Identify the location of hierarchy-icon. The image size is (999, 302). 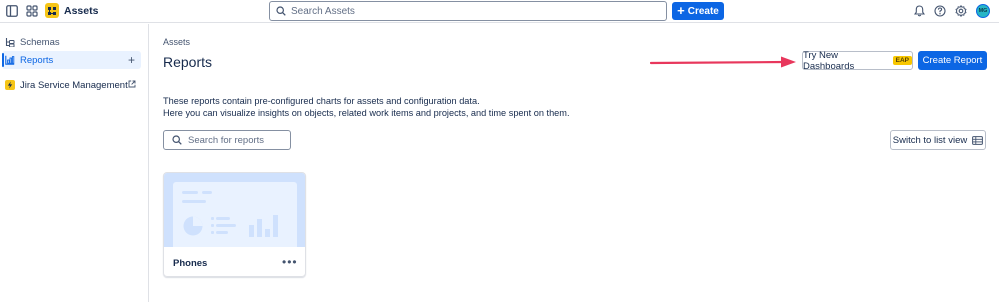
(10, 42).